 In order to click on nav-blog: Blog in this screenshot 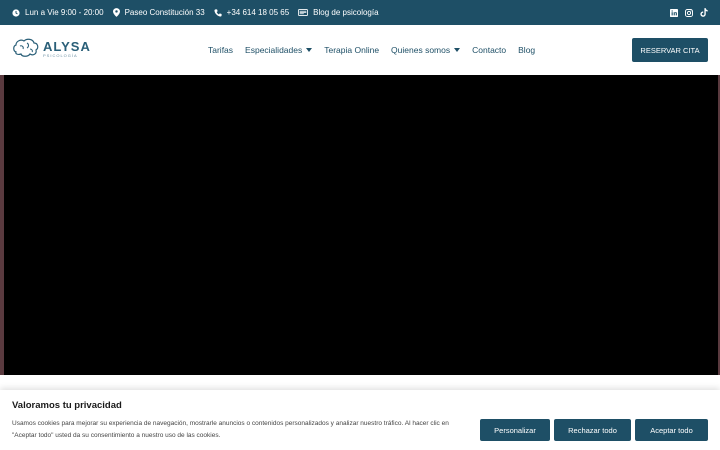, I will do `click(526, 50)`.